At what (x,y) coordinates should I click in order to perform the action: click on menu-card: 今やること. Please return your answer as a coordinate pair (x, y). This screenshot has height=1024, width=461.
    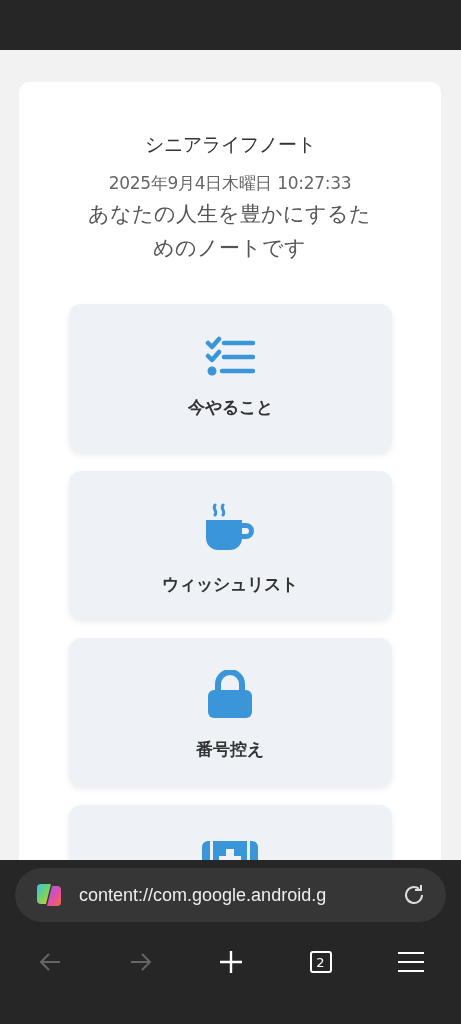
    Looking at the image, I should click on (230, 378).